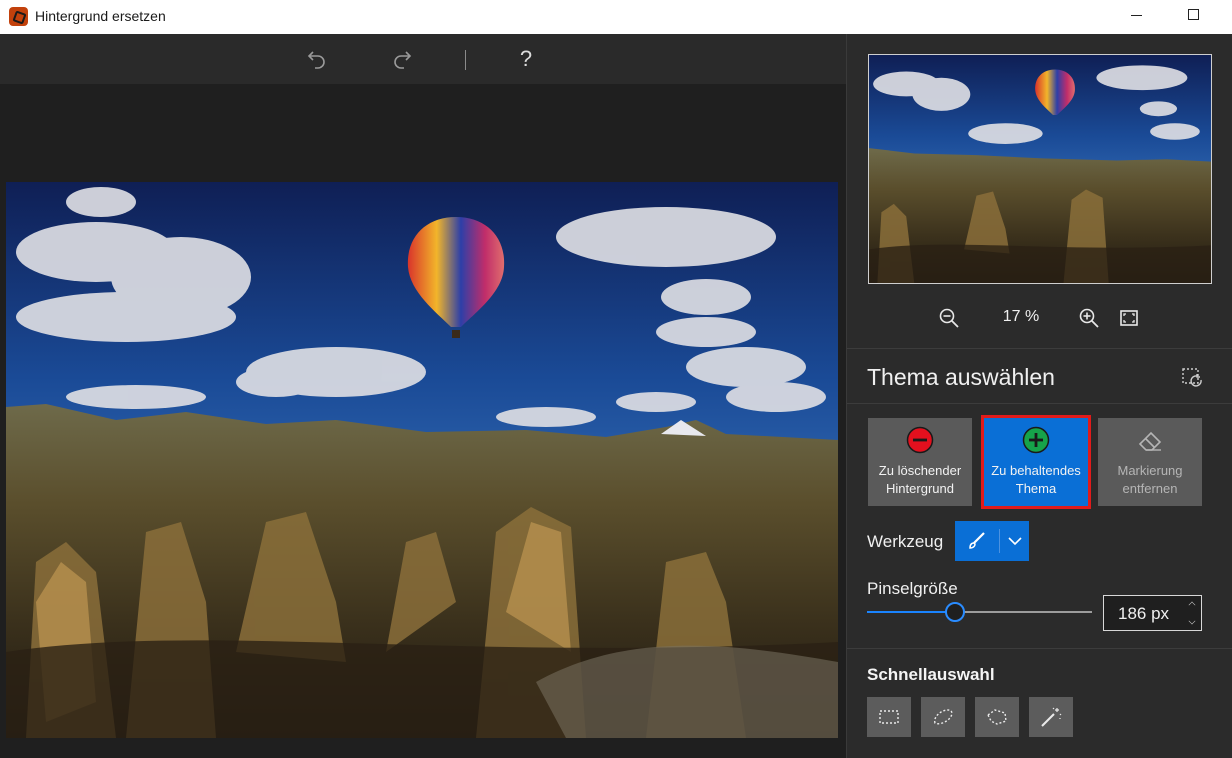 This screenshot has height=758, width=1232. I want to click on tool-label: Werkzeug, so click(905, 541).